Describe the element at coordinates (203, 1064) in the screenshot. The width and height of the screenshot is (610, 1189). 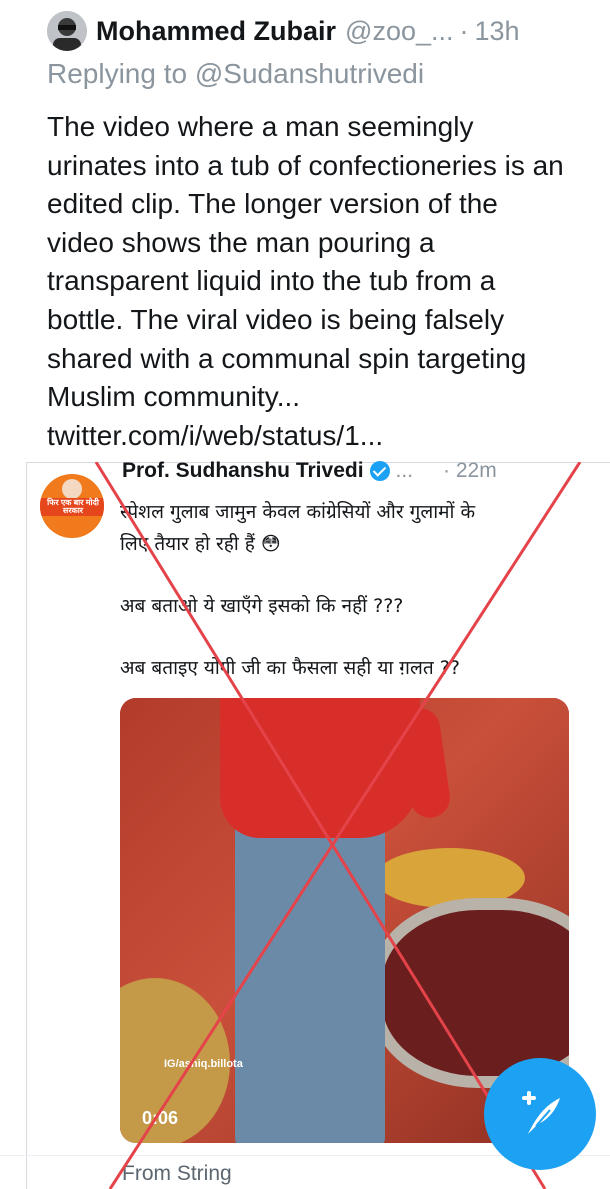
I see `video-watermark: IG/ashiq.billota` at that location.